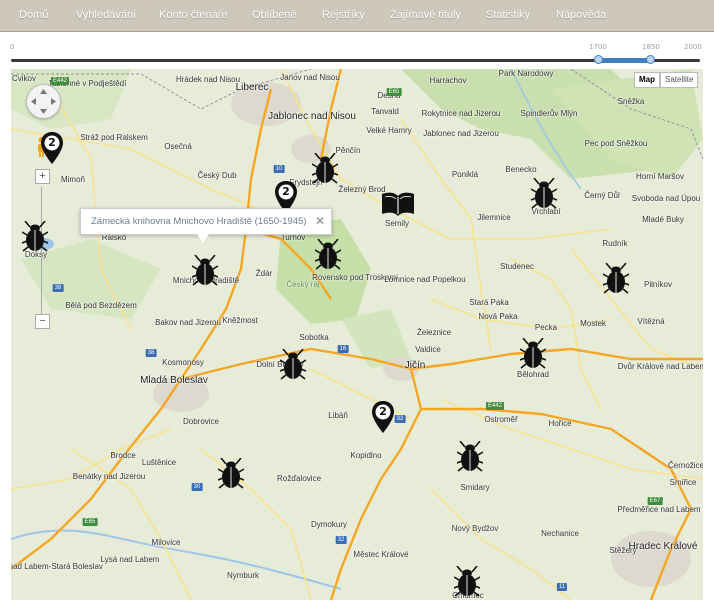 The image size is (714, 600). Describe the element at coordinates (666, 198) in the screenshot. I see `map-label: Svoboda nad Úpou` at that location.